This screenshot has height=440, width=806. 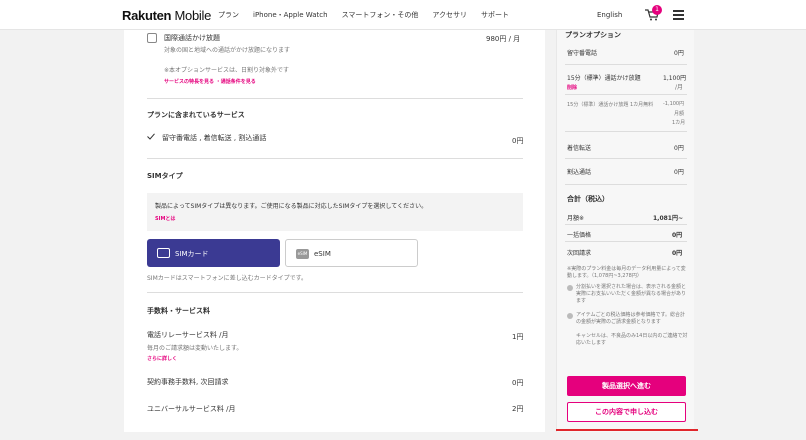 What do you see at coordinates (518, 409) in the screenshot?
I see `universal-fee-price: 2円` at bounding box center [518, 409].